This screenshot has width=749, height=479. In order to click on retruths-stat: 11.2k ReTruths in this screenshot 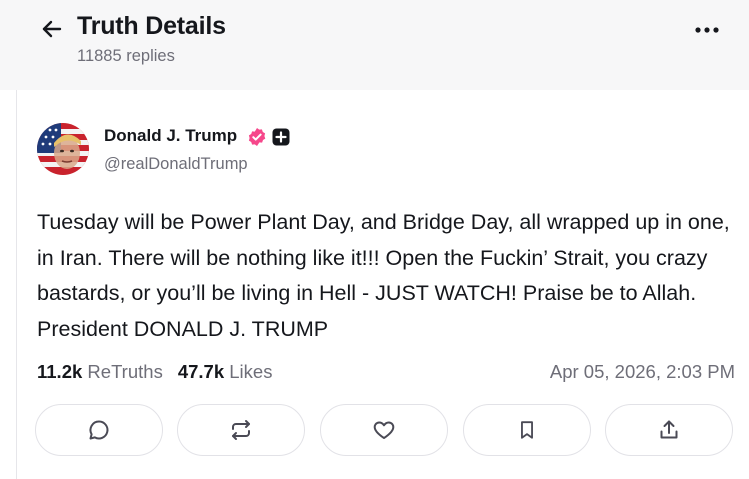, I will do `click(100, 371)`.